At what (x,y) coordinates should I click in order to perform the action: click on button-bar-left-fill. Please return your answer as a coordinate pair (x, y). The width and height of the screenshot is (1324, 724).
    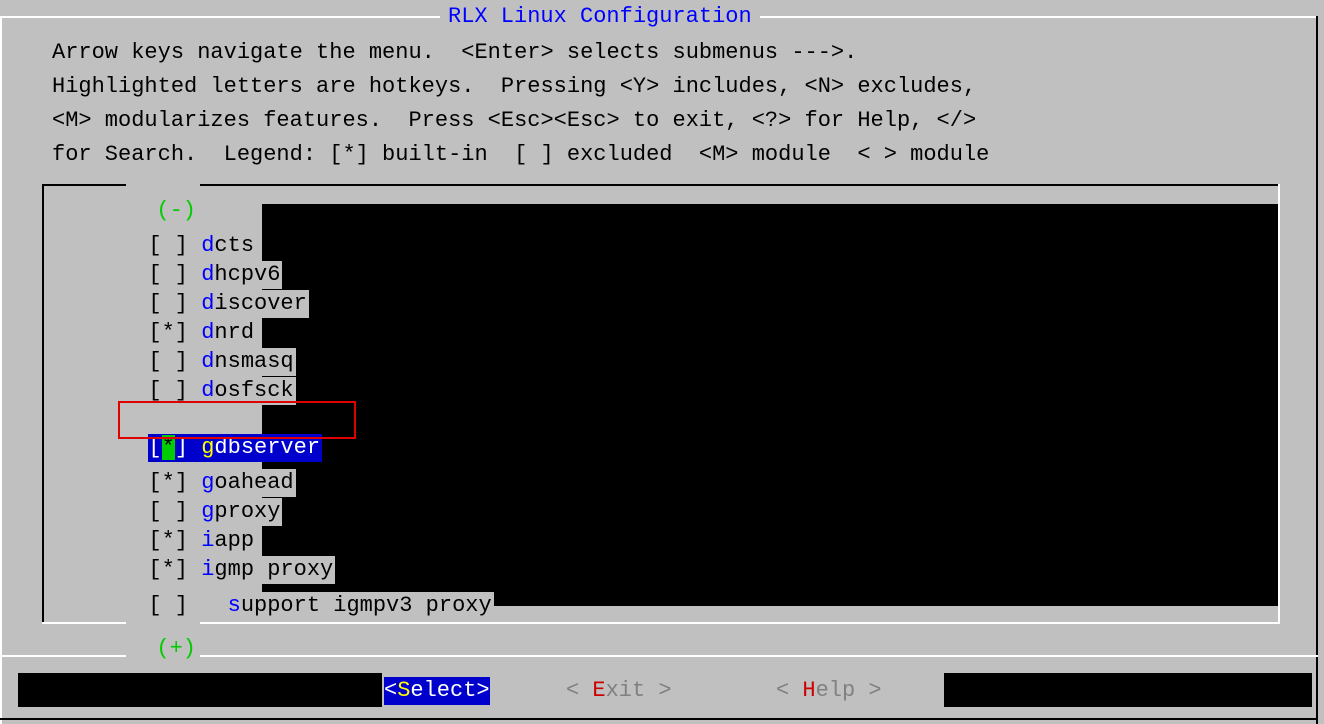
    Looking at the image, I should click on (200, 690).